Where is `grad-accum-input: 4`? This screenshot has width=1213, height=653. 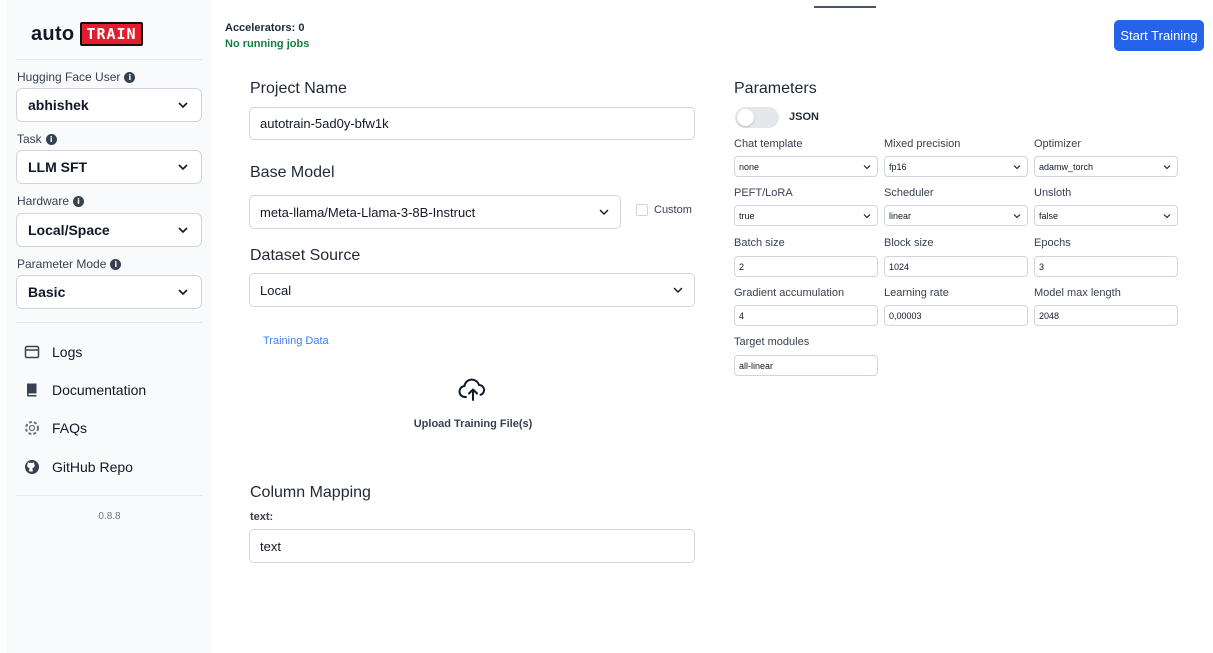
grad-accum-input: 4 is located at coordinates (806, 315).